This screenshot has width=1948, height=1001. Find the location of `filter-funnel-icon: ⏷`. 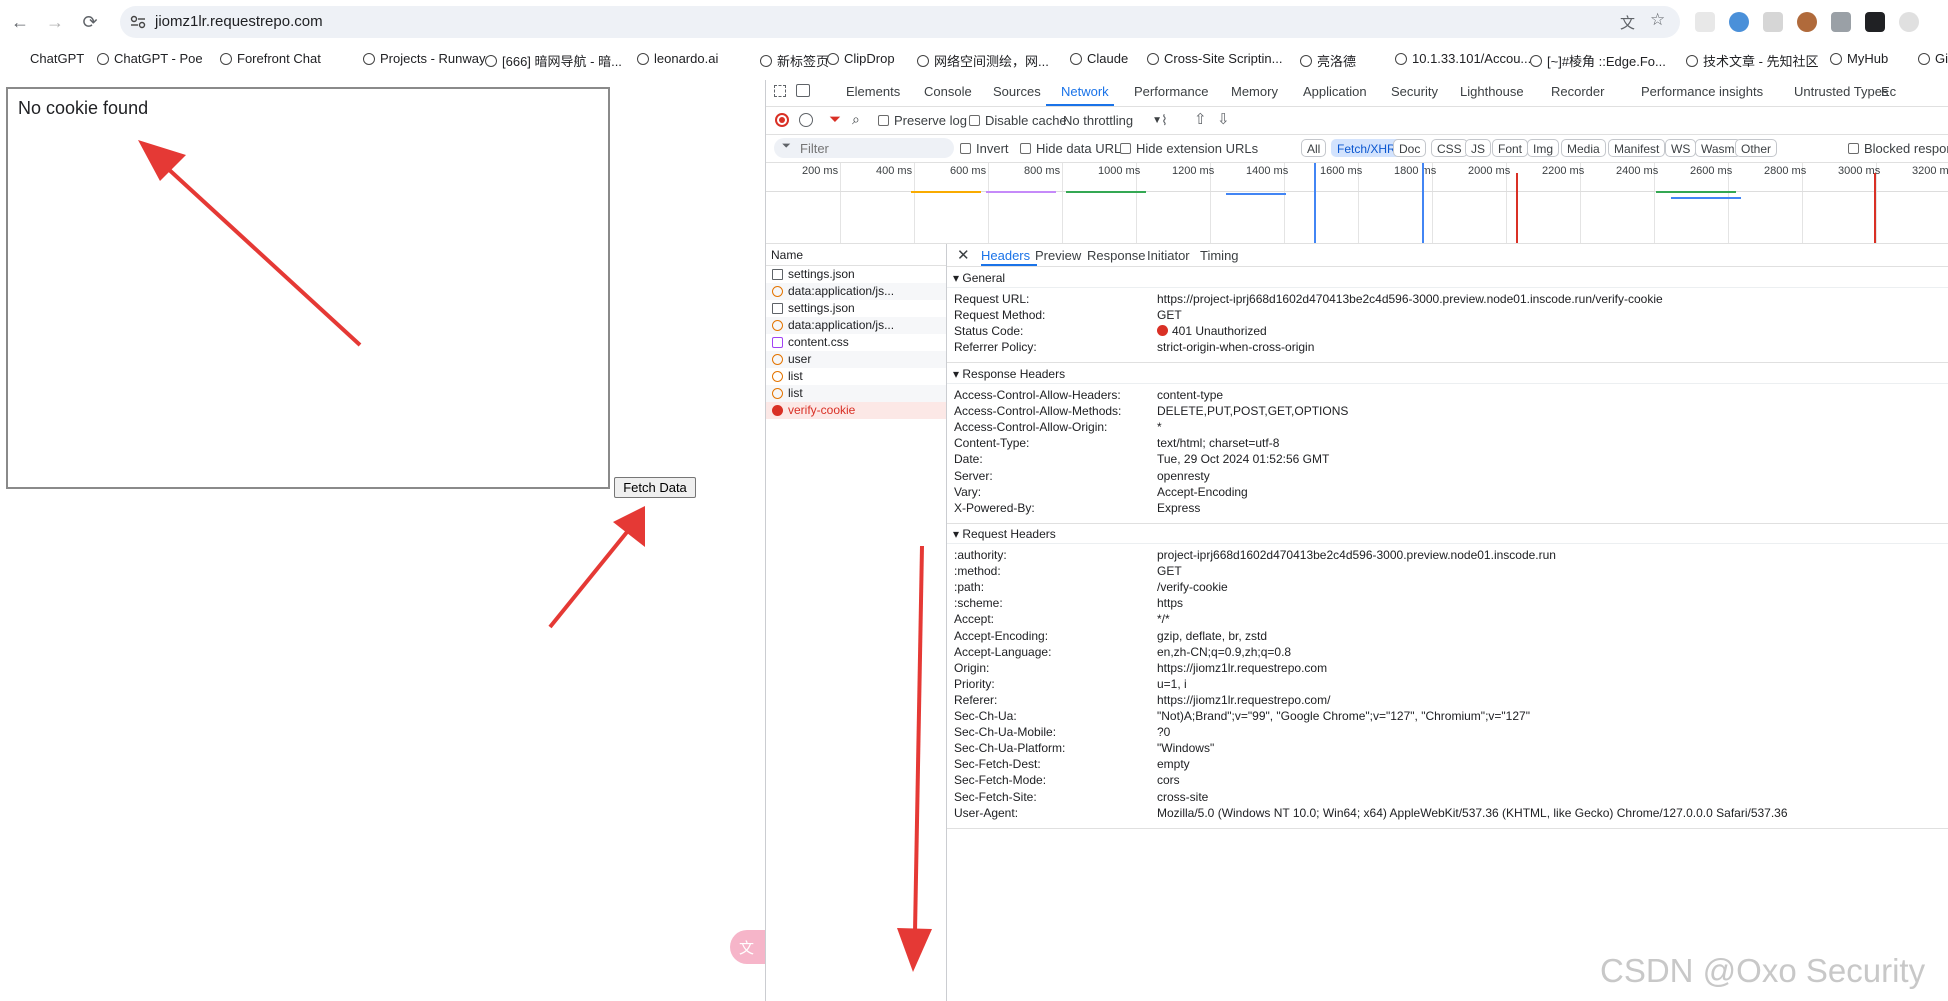

filter-funnel-icon: ⏷ is located at coordinates (835, 119).